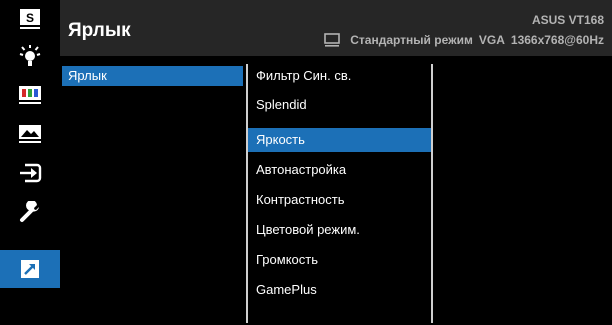 This screenshot has width=612, height=325. I want to click on rail-item-settings, so click(30, 212).